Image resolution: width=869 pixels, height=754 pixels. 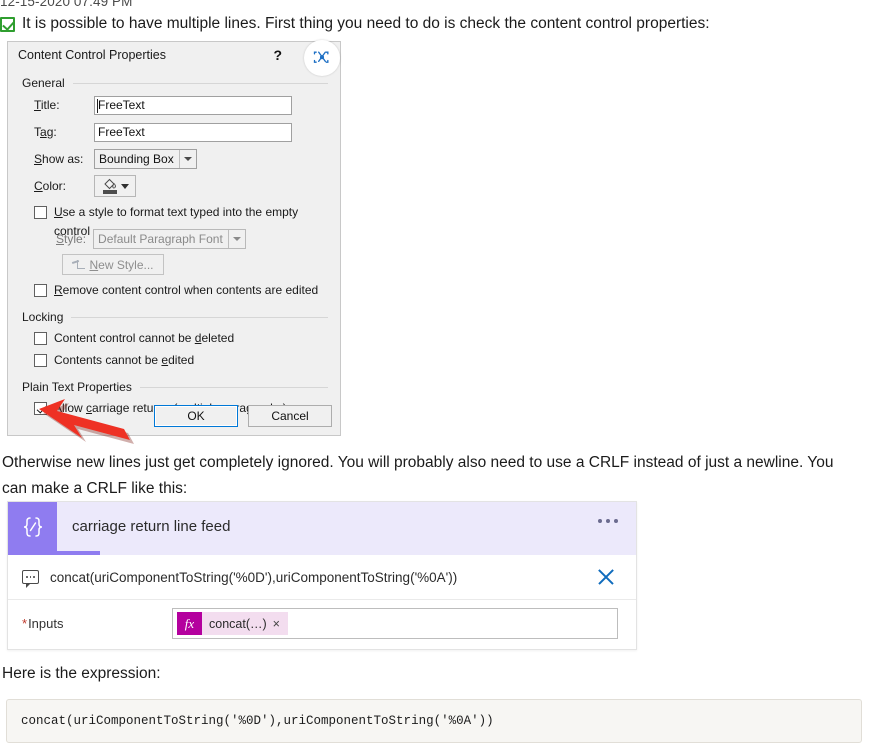 I want to click on cannot-delete-label: Content control cannot be deleted, so click(x=144, y=338).